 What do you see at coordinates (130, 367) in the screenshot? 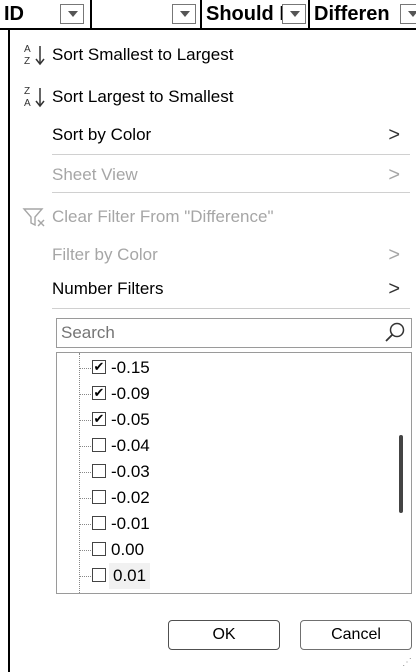
I see `value-label: -0.15` at bounding box center [130, 367].